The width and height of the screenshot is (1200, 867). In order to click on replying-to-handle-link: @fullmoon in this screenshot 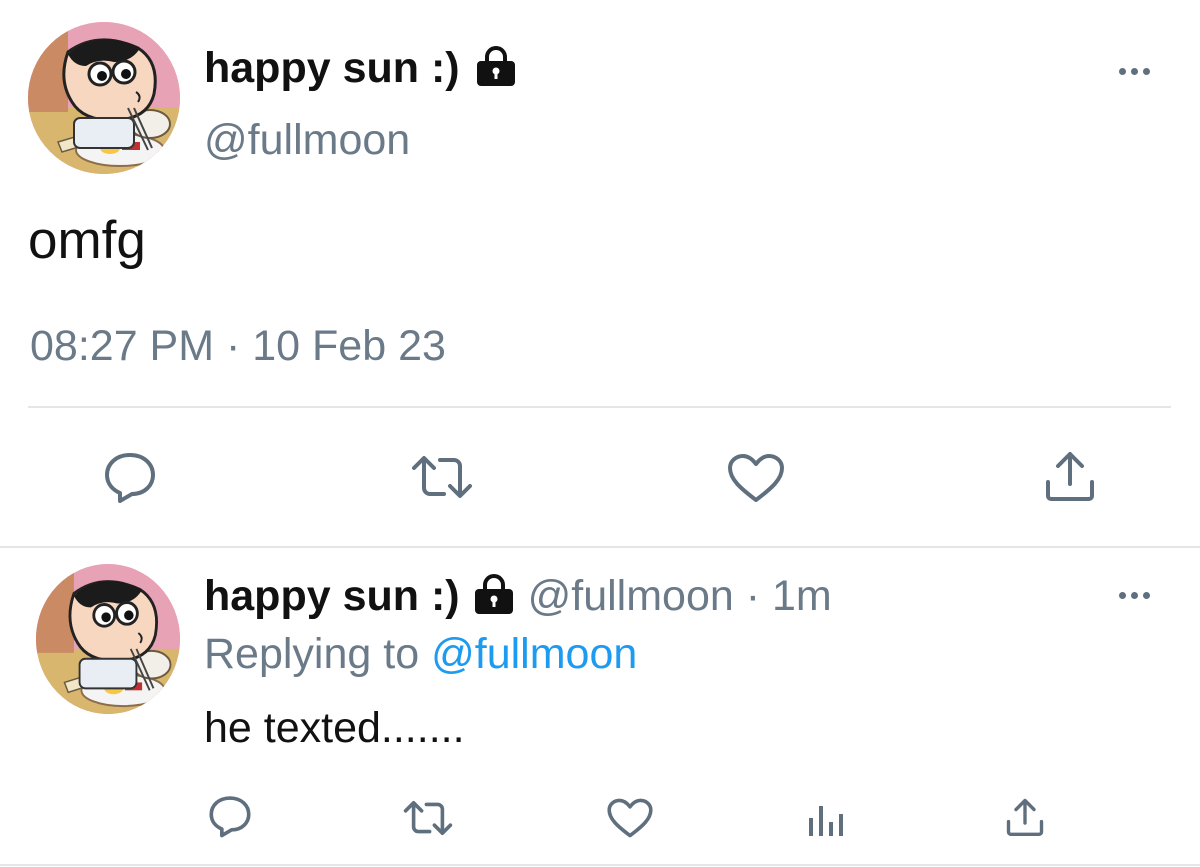, I will do `click(534, 654)`.